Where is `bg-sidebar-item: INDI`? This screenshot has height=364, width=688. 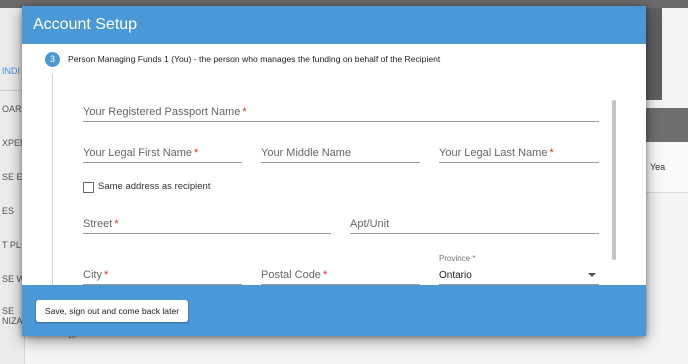
bg-sidebar-item: INDI is located at coordinates (11, 71).